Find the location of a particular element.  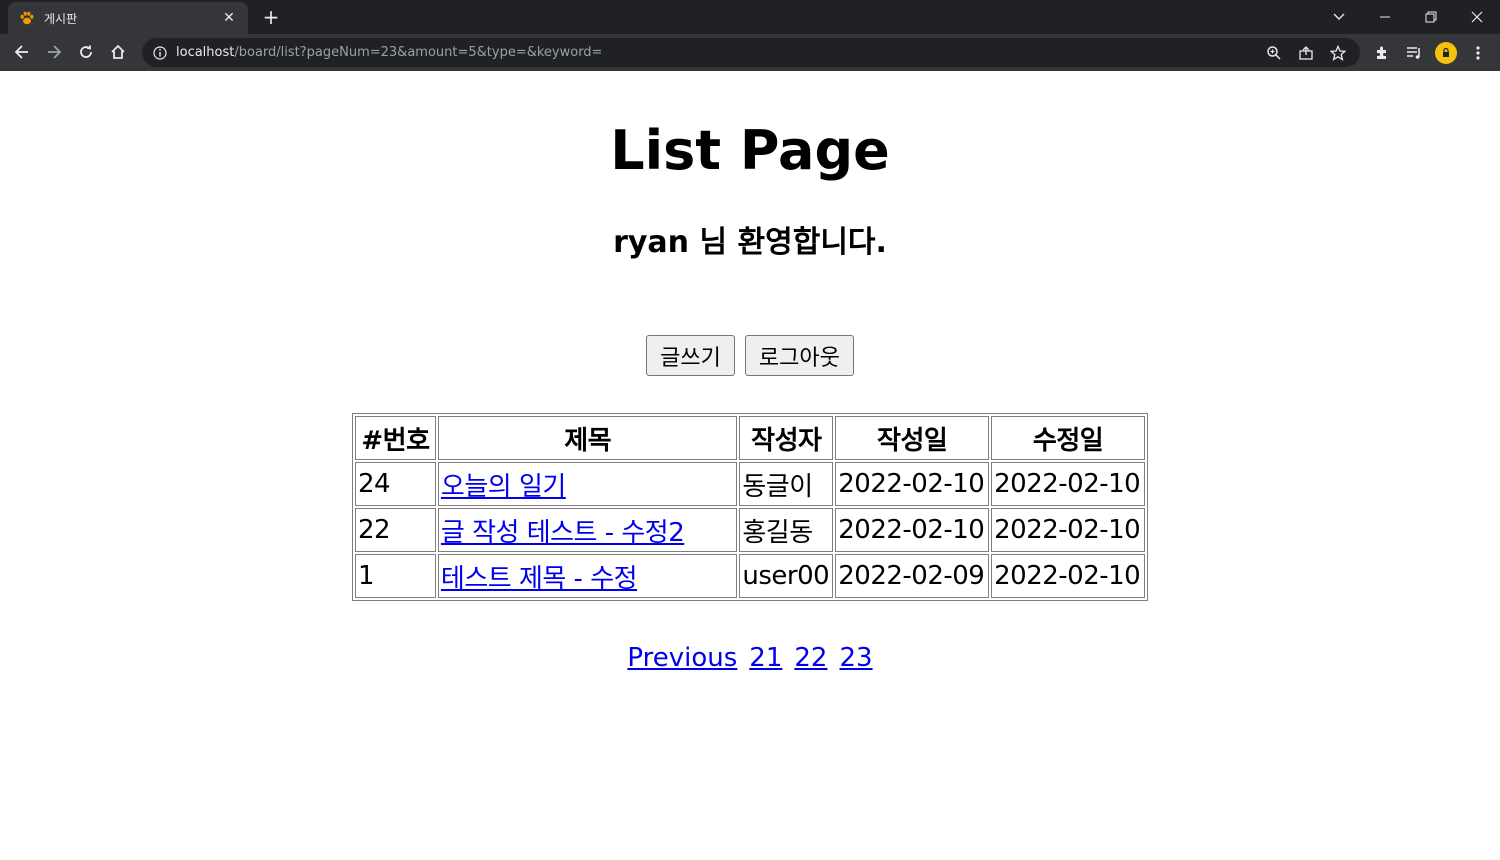

write-button: 글쓰기 is located at coordinates (690, 355).